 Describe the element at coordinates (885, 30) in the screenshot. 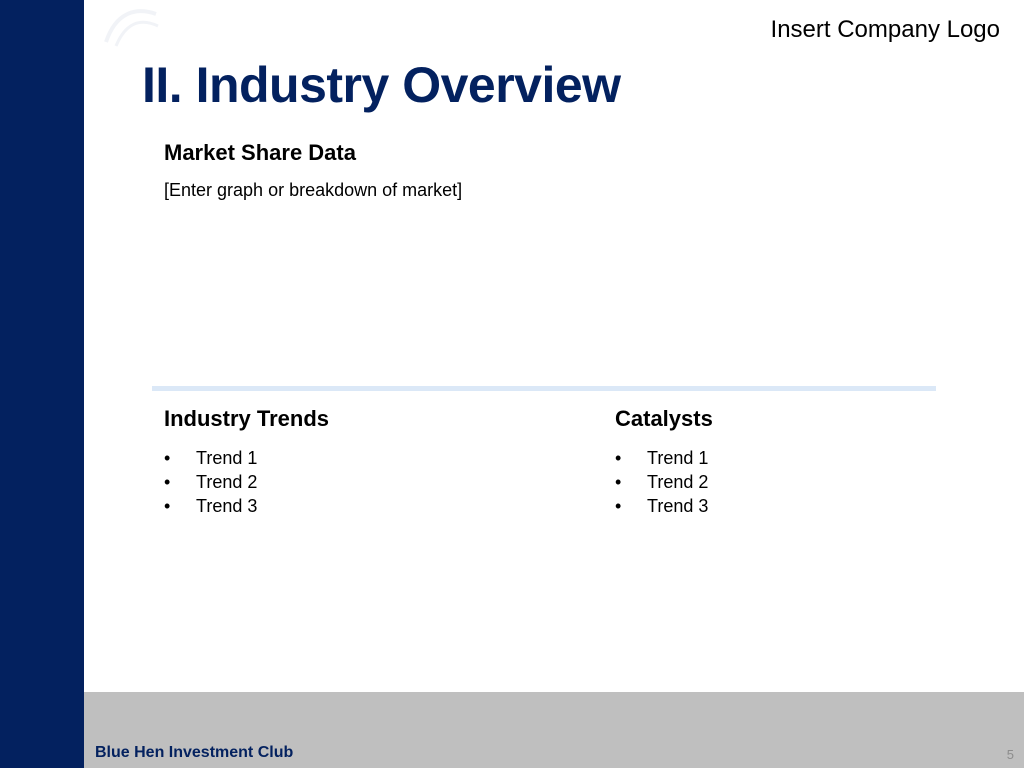

I see `company-logo-placeholder: Insert Company Logo` at that location.